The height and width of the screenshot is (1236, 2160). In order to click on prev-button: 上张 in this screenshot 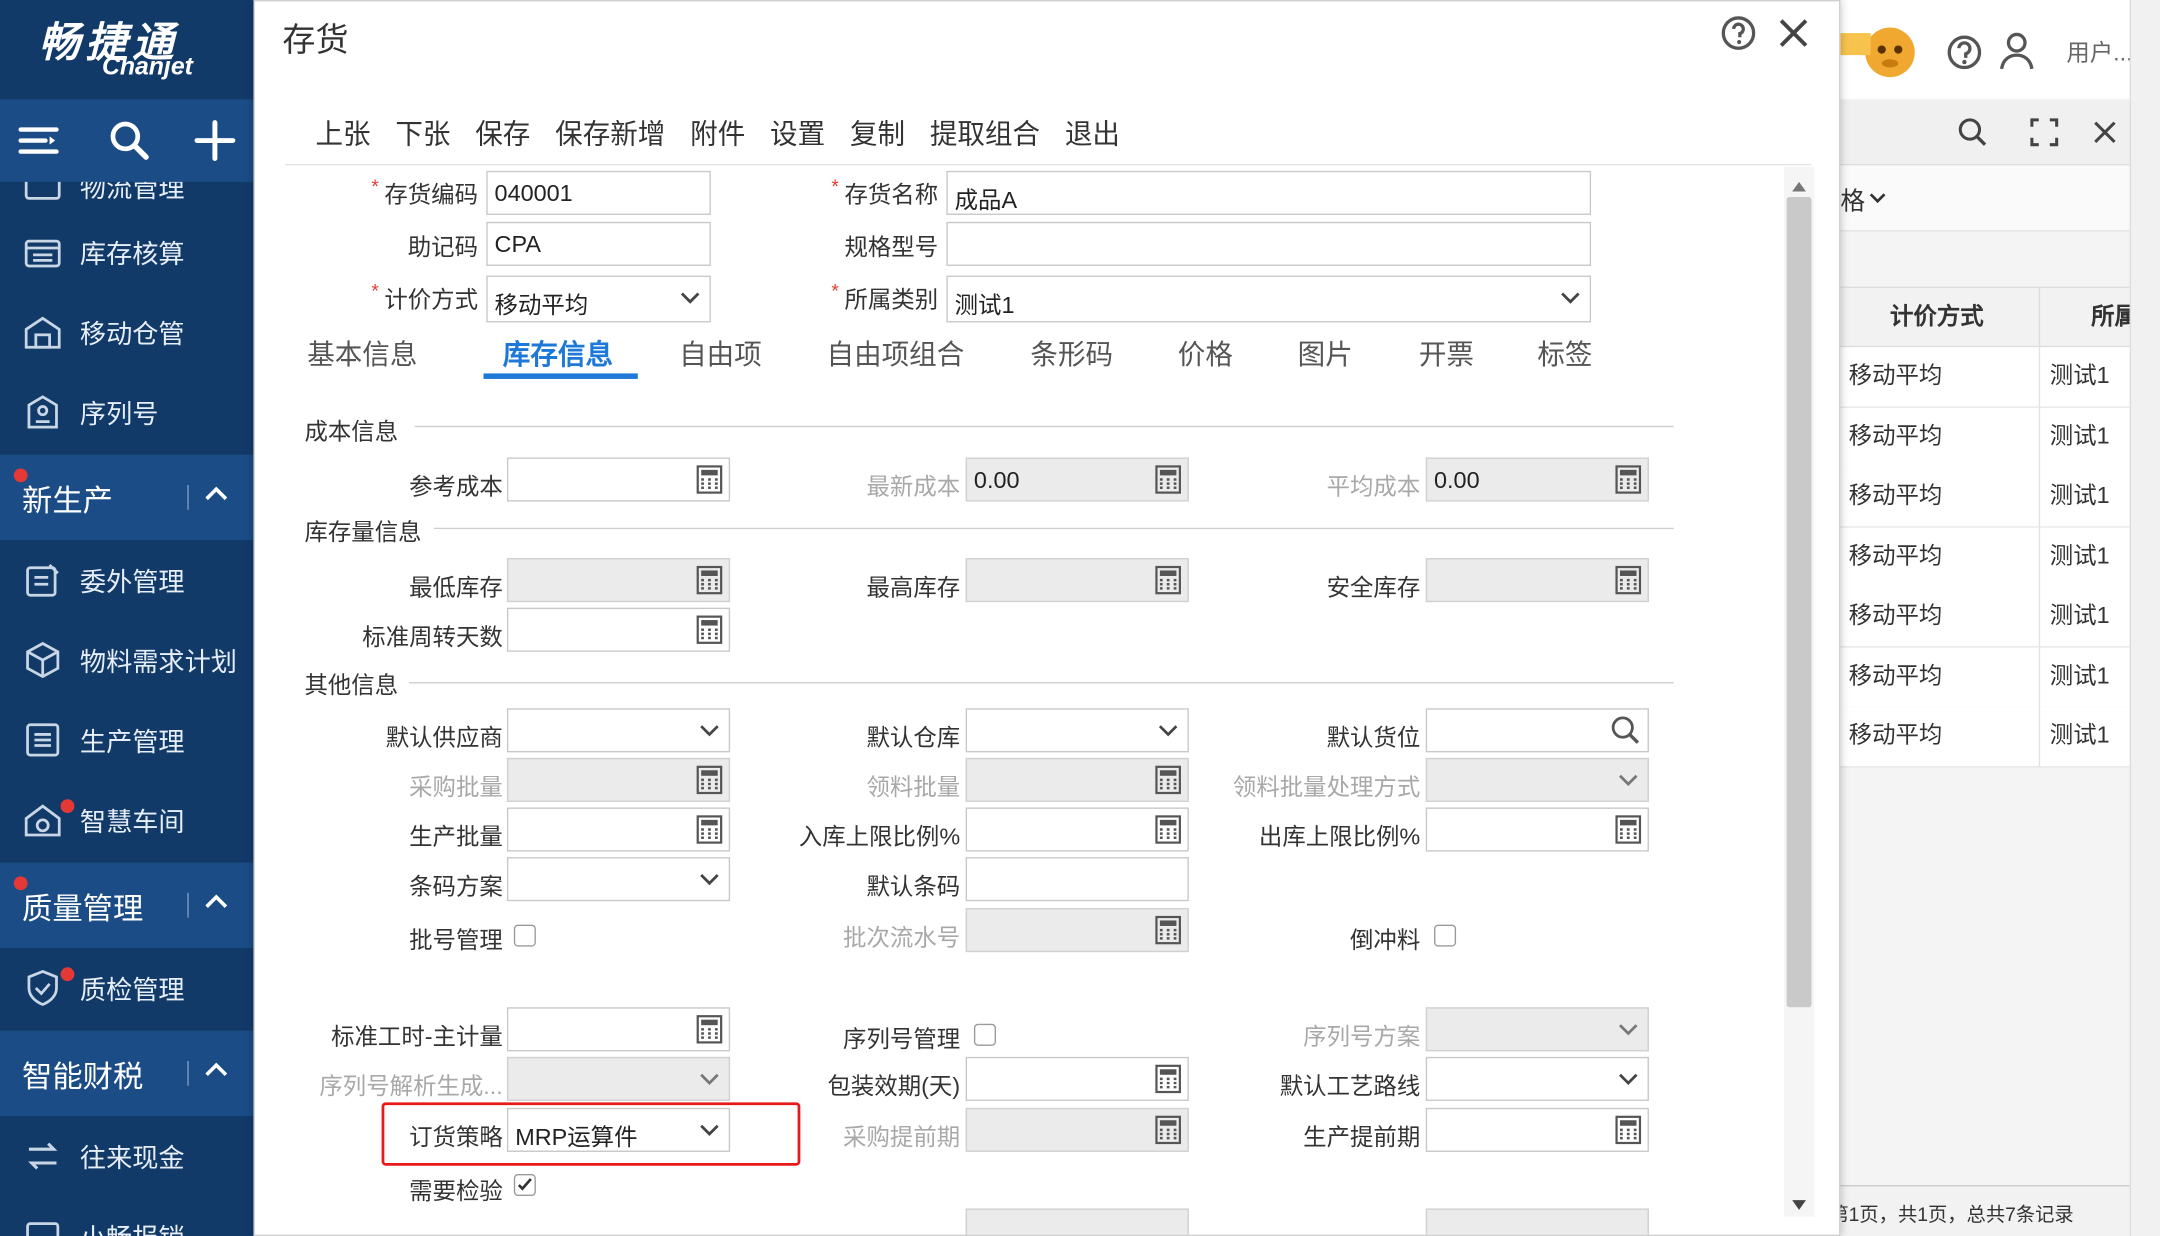, I will do `click(342, 132)`.